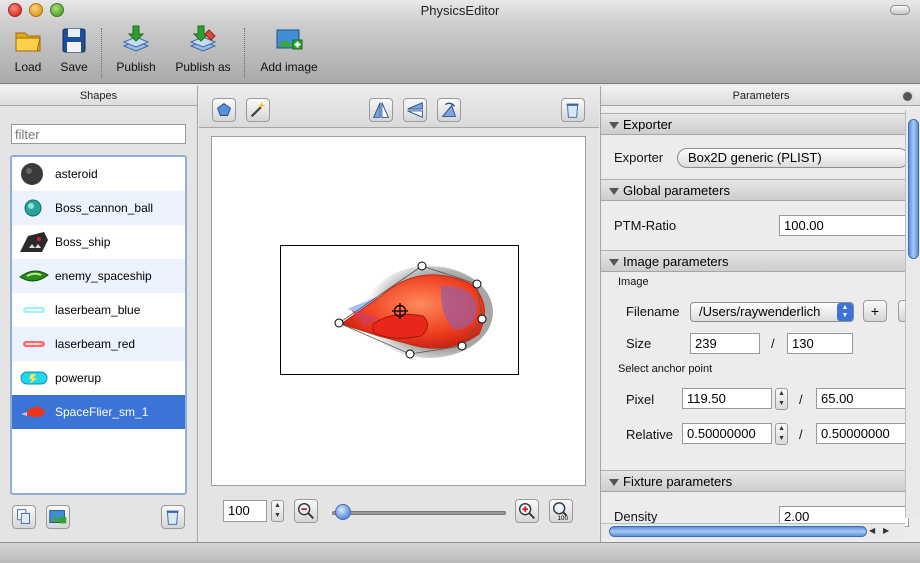 The width and height of the screenshot is (920, 563). What do you see at coordinates (34, 242) in the screenshot?
I see `boss-ship-thumb` at bounding box center [34, 242].